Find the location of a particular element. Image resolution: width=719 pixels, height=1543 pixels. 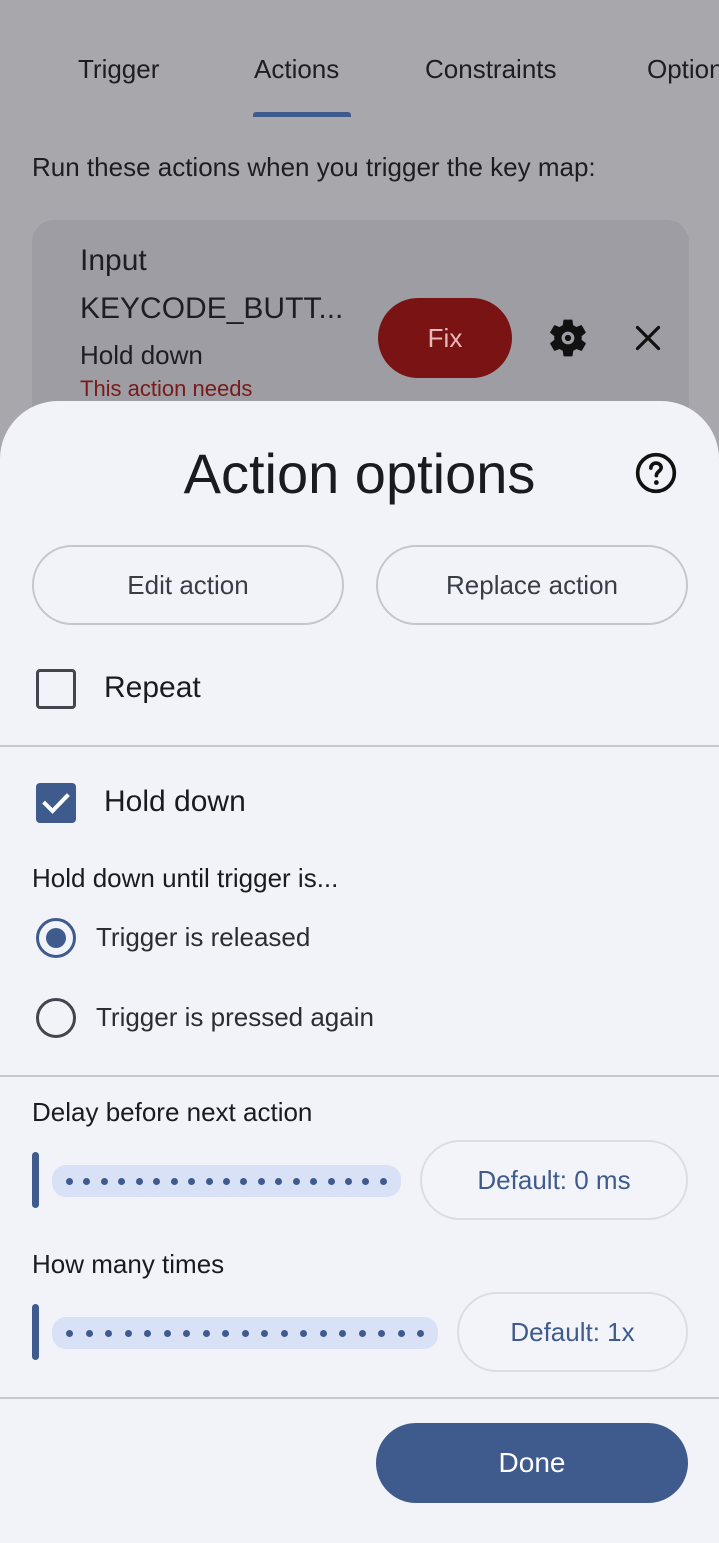

times-default-button: Default: 1x is located at coordinates (572, 1332).